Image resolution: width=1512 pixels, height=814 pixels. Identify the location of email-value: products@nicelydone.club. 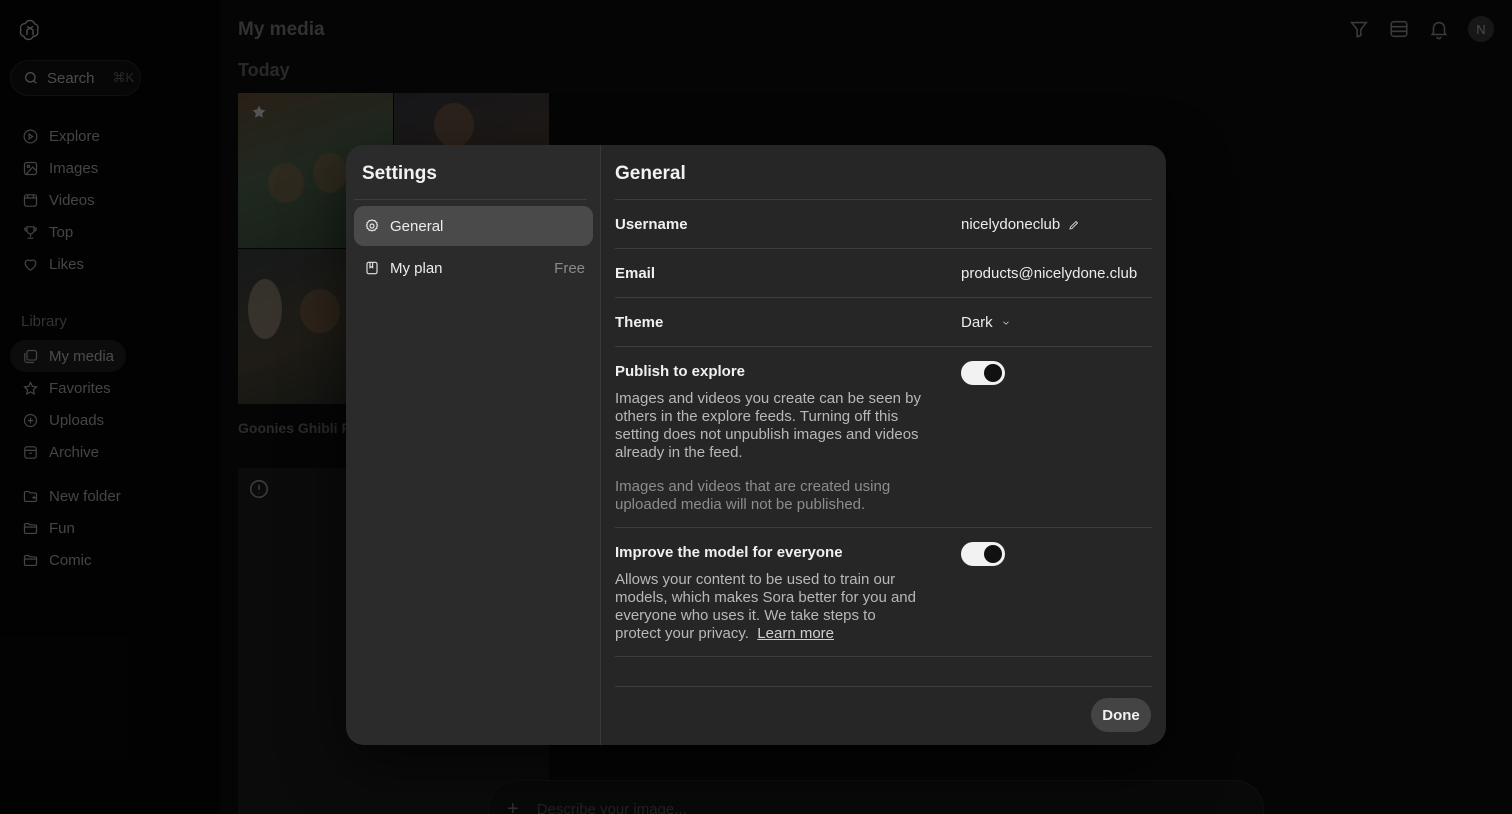
(1049, 273).